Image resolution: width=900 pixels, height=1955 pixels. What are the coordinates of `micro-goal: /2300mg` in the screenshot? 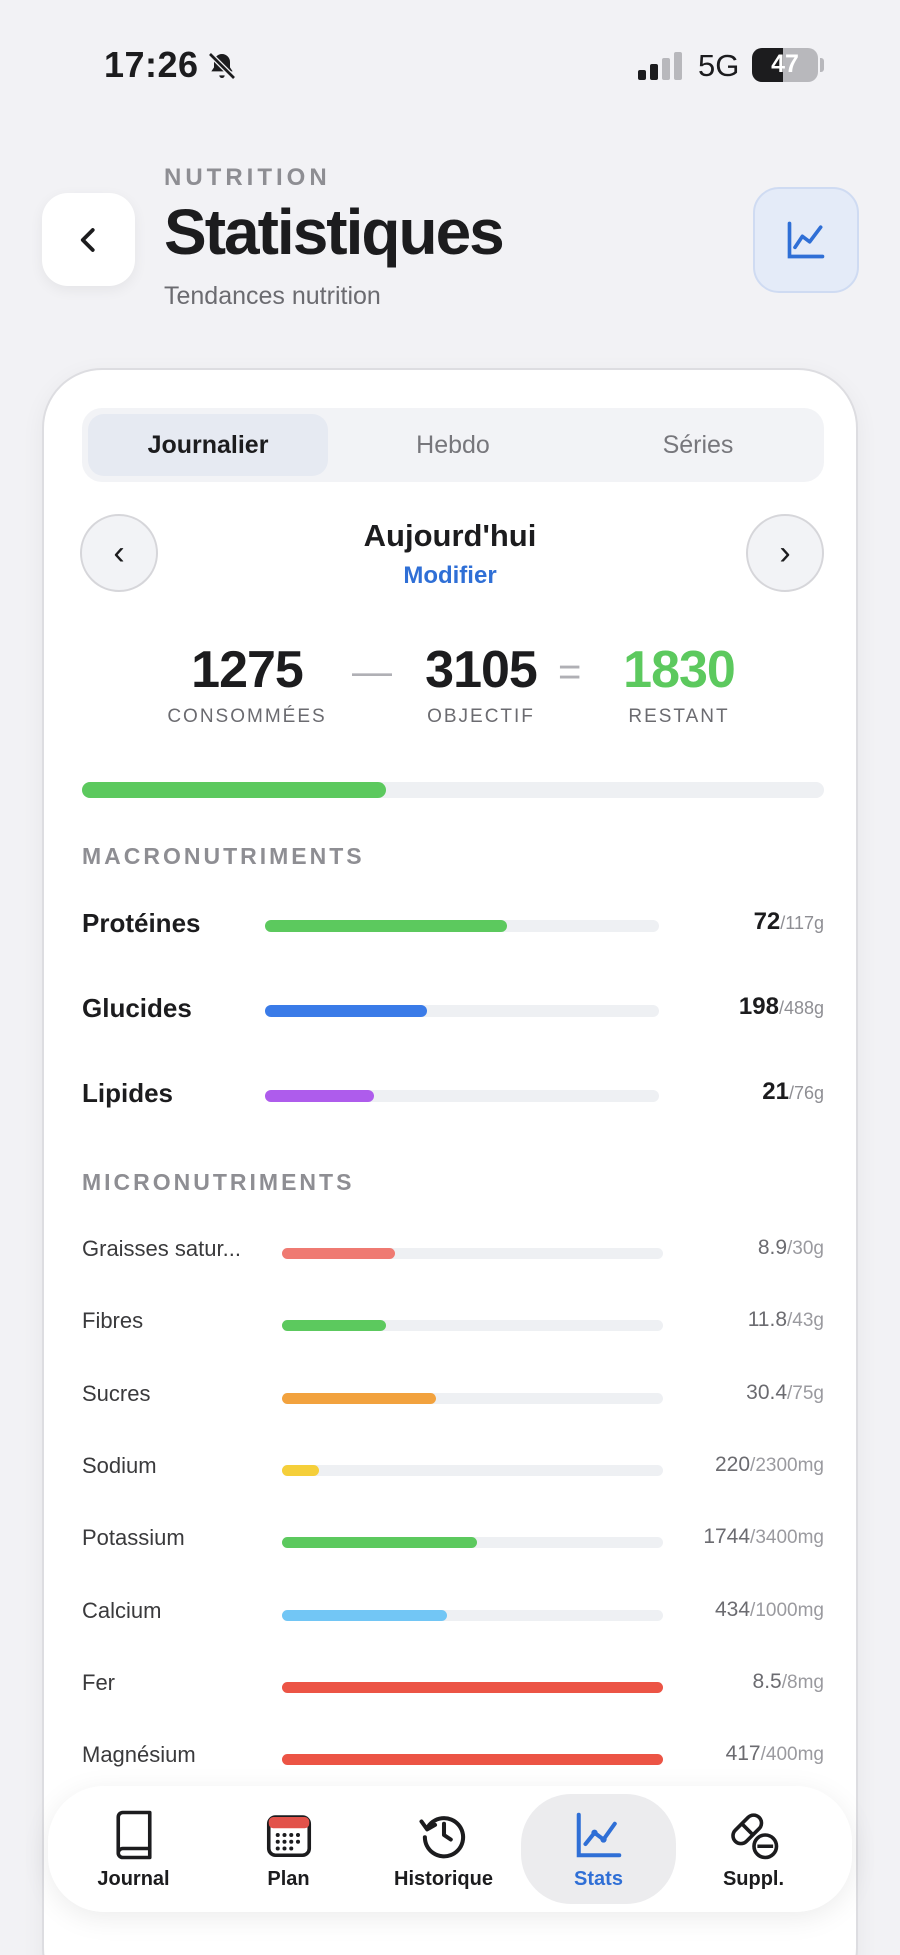 It's located at (787, 1465).